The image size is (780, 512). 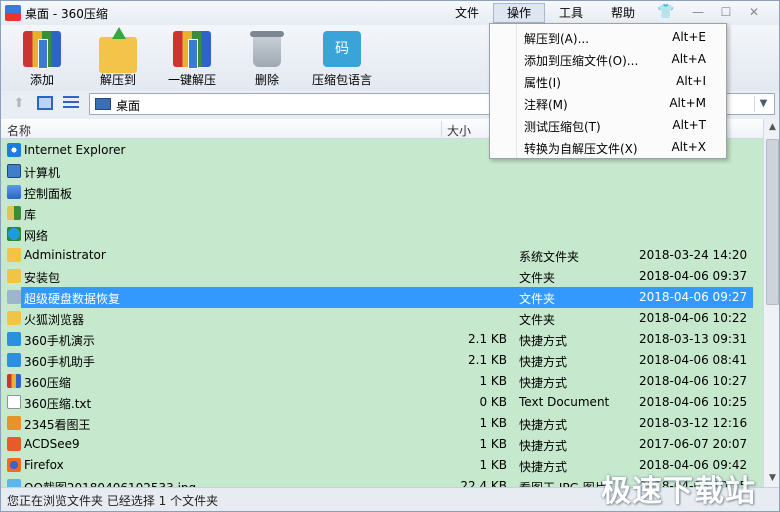 I want to click on file-name: QQ截图20180406102533.jpg, so click(x=110, y=483).